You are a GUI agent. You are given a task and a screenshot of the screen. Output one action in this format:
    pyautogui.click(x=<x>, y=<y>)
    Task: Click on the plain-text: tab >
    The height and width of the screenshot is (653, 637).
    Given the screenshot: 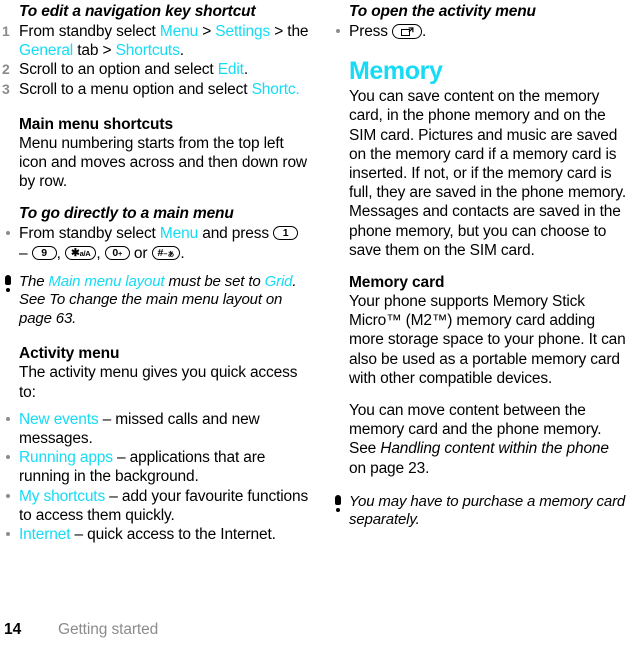 What is the action you would take?
    pyautogui.click(x=94, y=51)
    